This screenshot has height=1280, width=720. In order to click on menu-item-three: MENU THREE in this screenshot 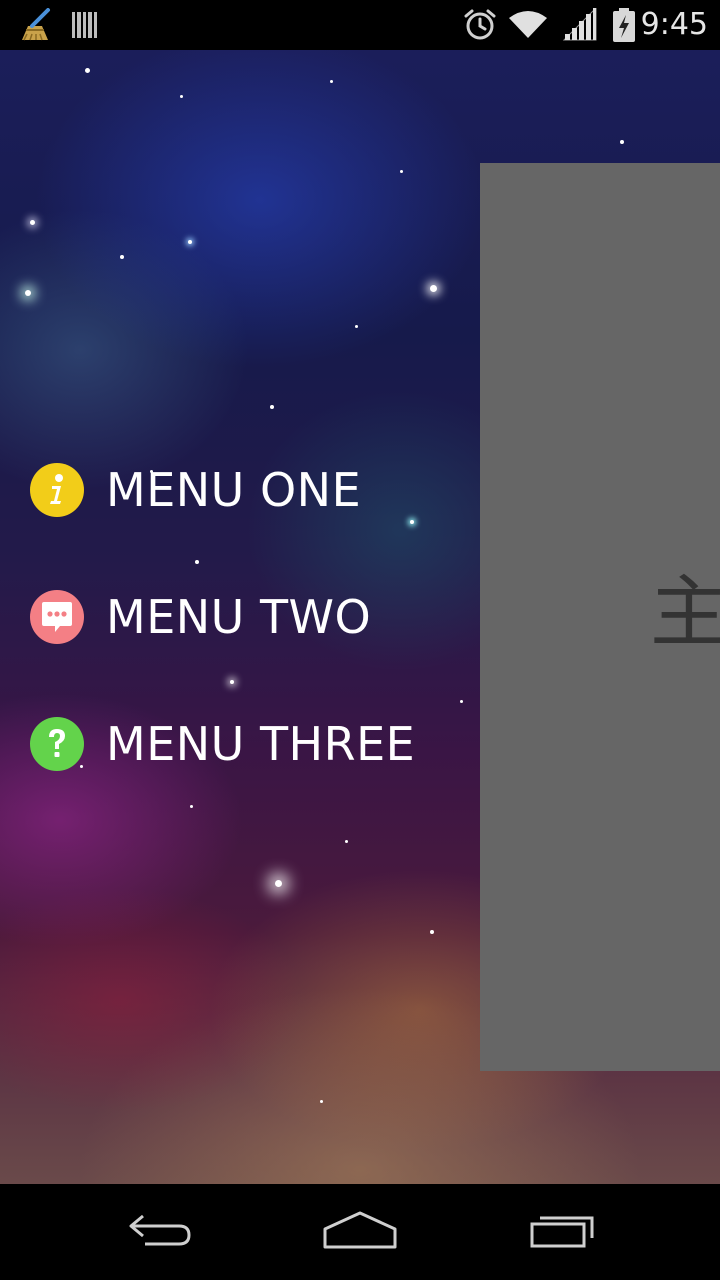, I will do `click(240, 744)`.